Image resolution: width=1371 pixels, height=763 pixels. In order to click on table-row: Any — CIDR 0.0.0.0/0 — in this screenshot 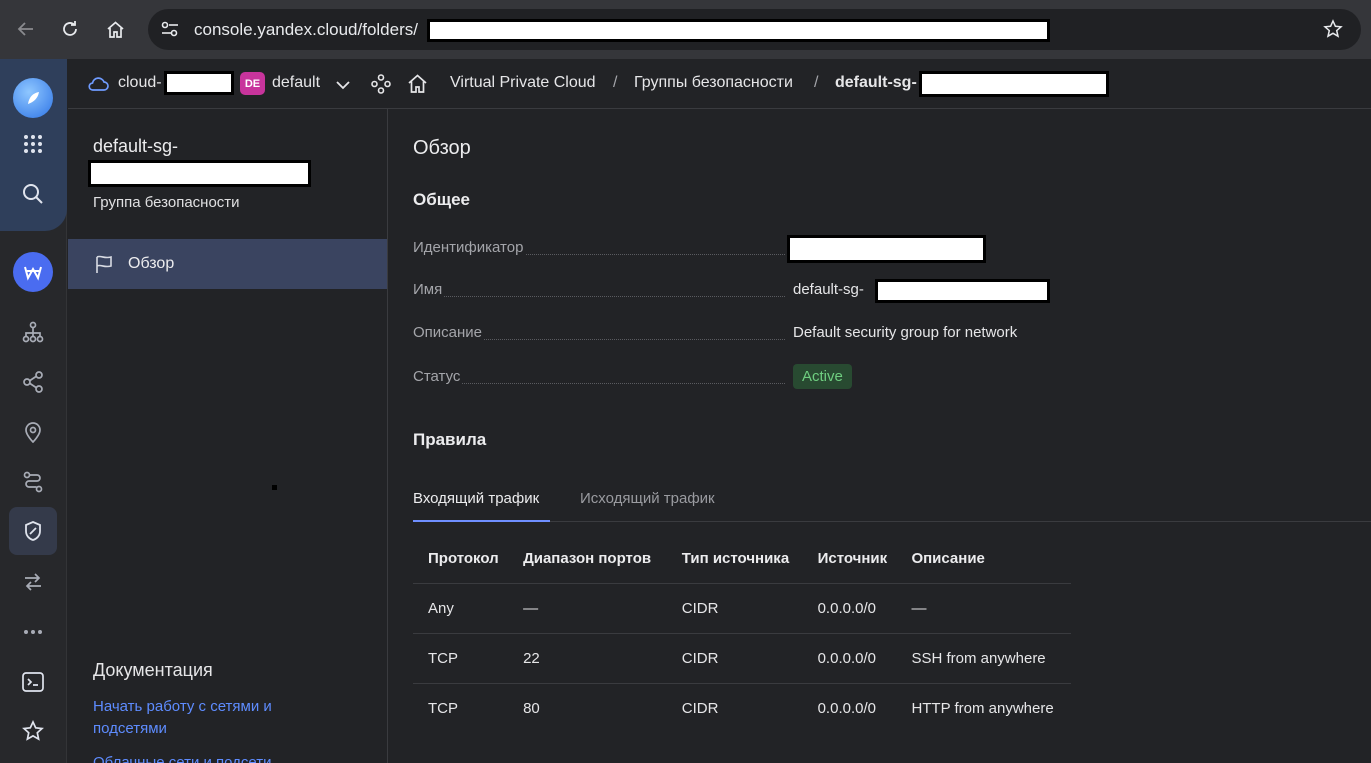, I will do `click(742, 608)`.